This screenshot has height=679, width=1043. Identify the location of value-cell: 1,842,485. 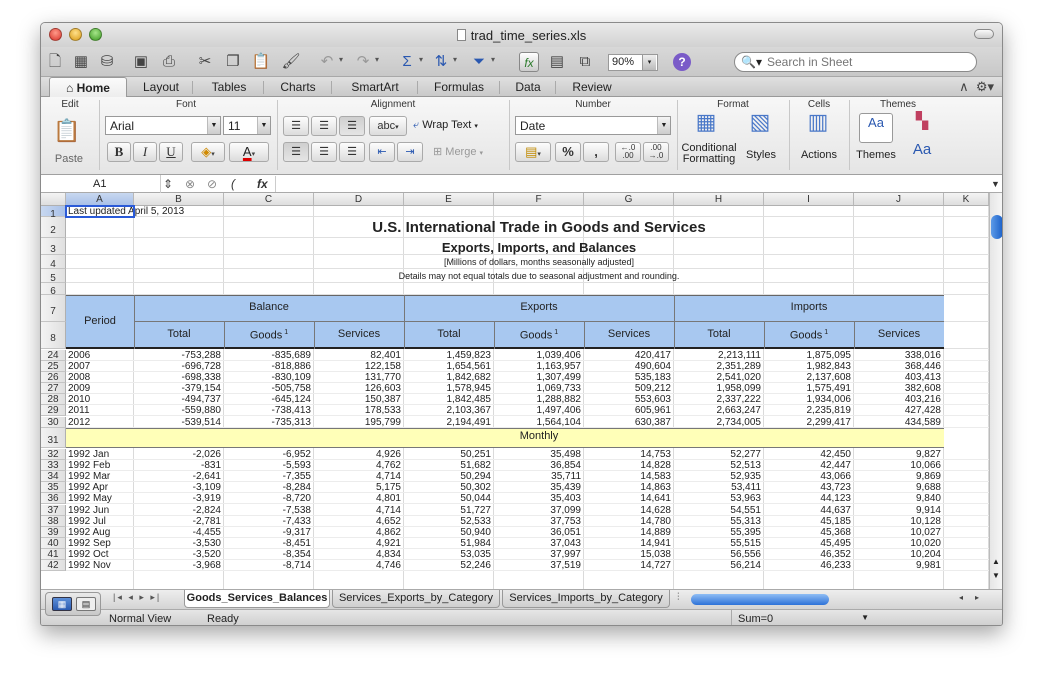
(448, 399).